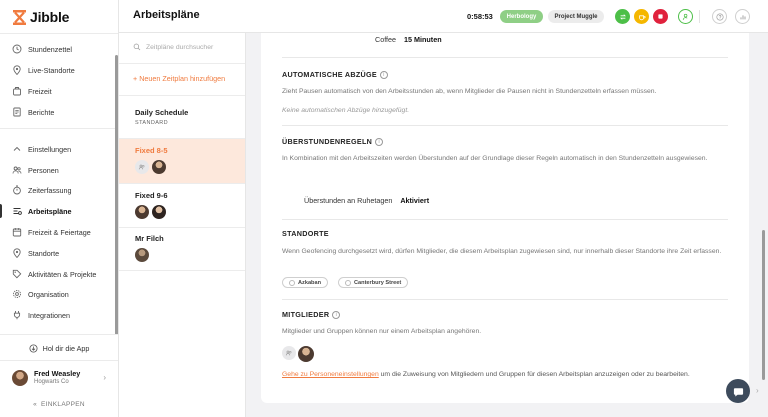  I want to click on tag-icon, so click(17, 274).